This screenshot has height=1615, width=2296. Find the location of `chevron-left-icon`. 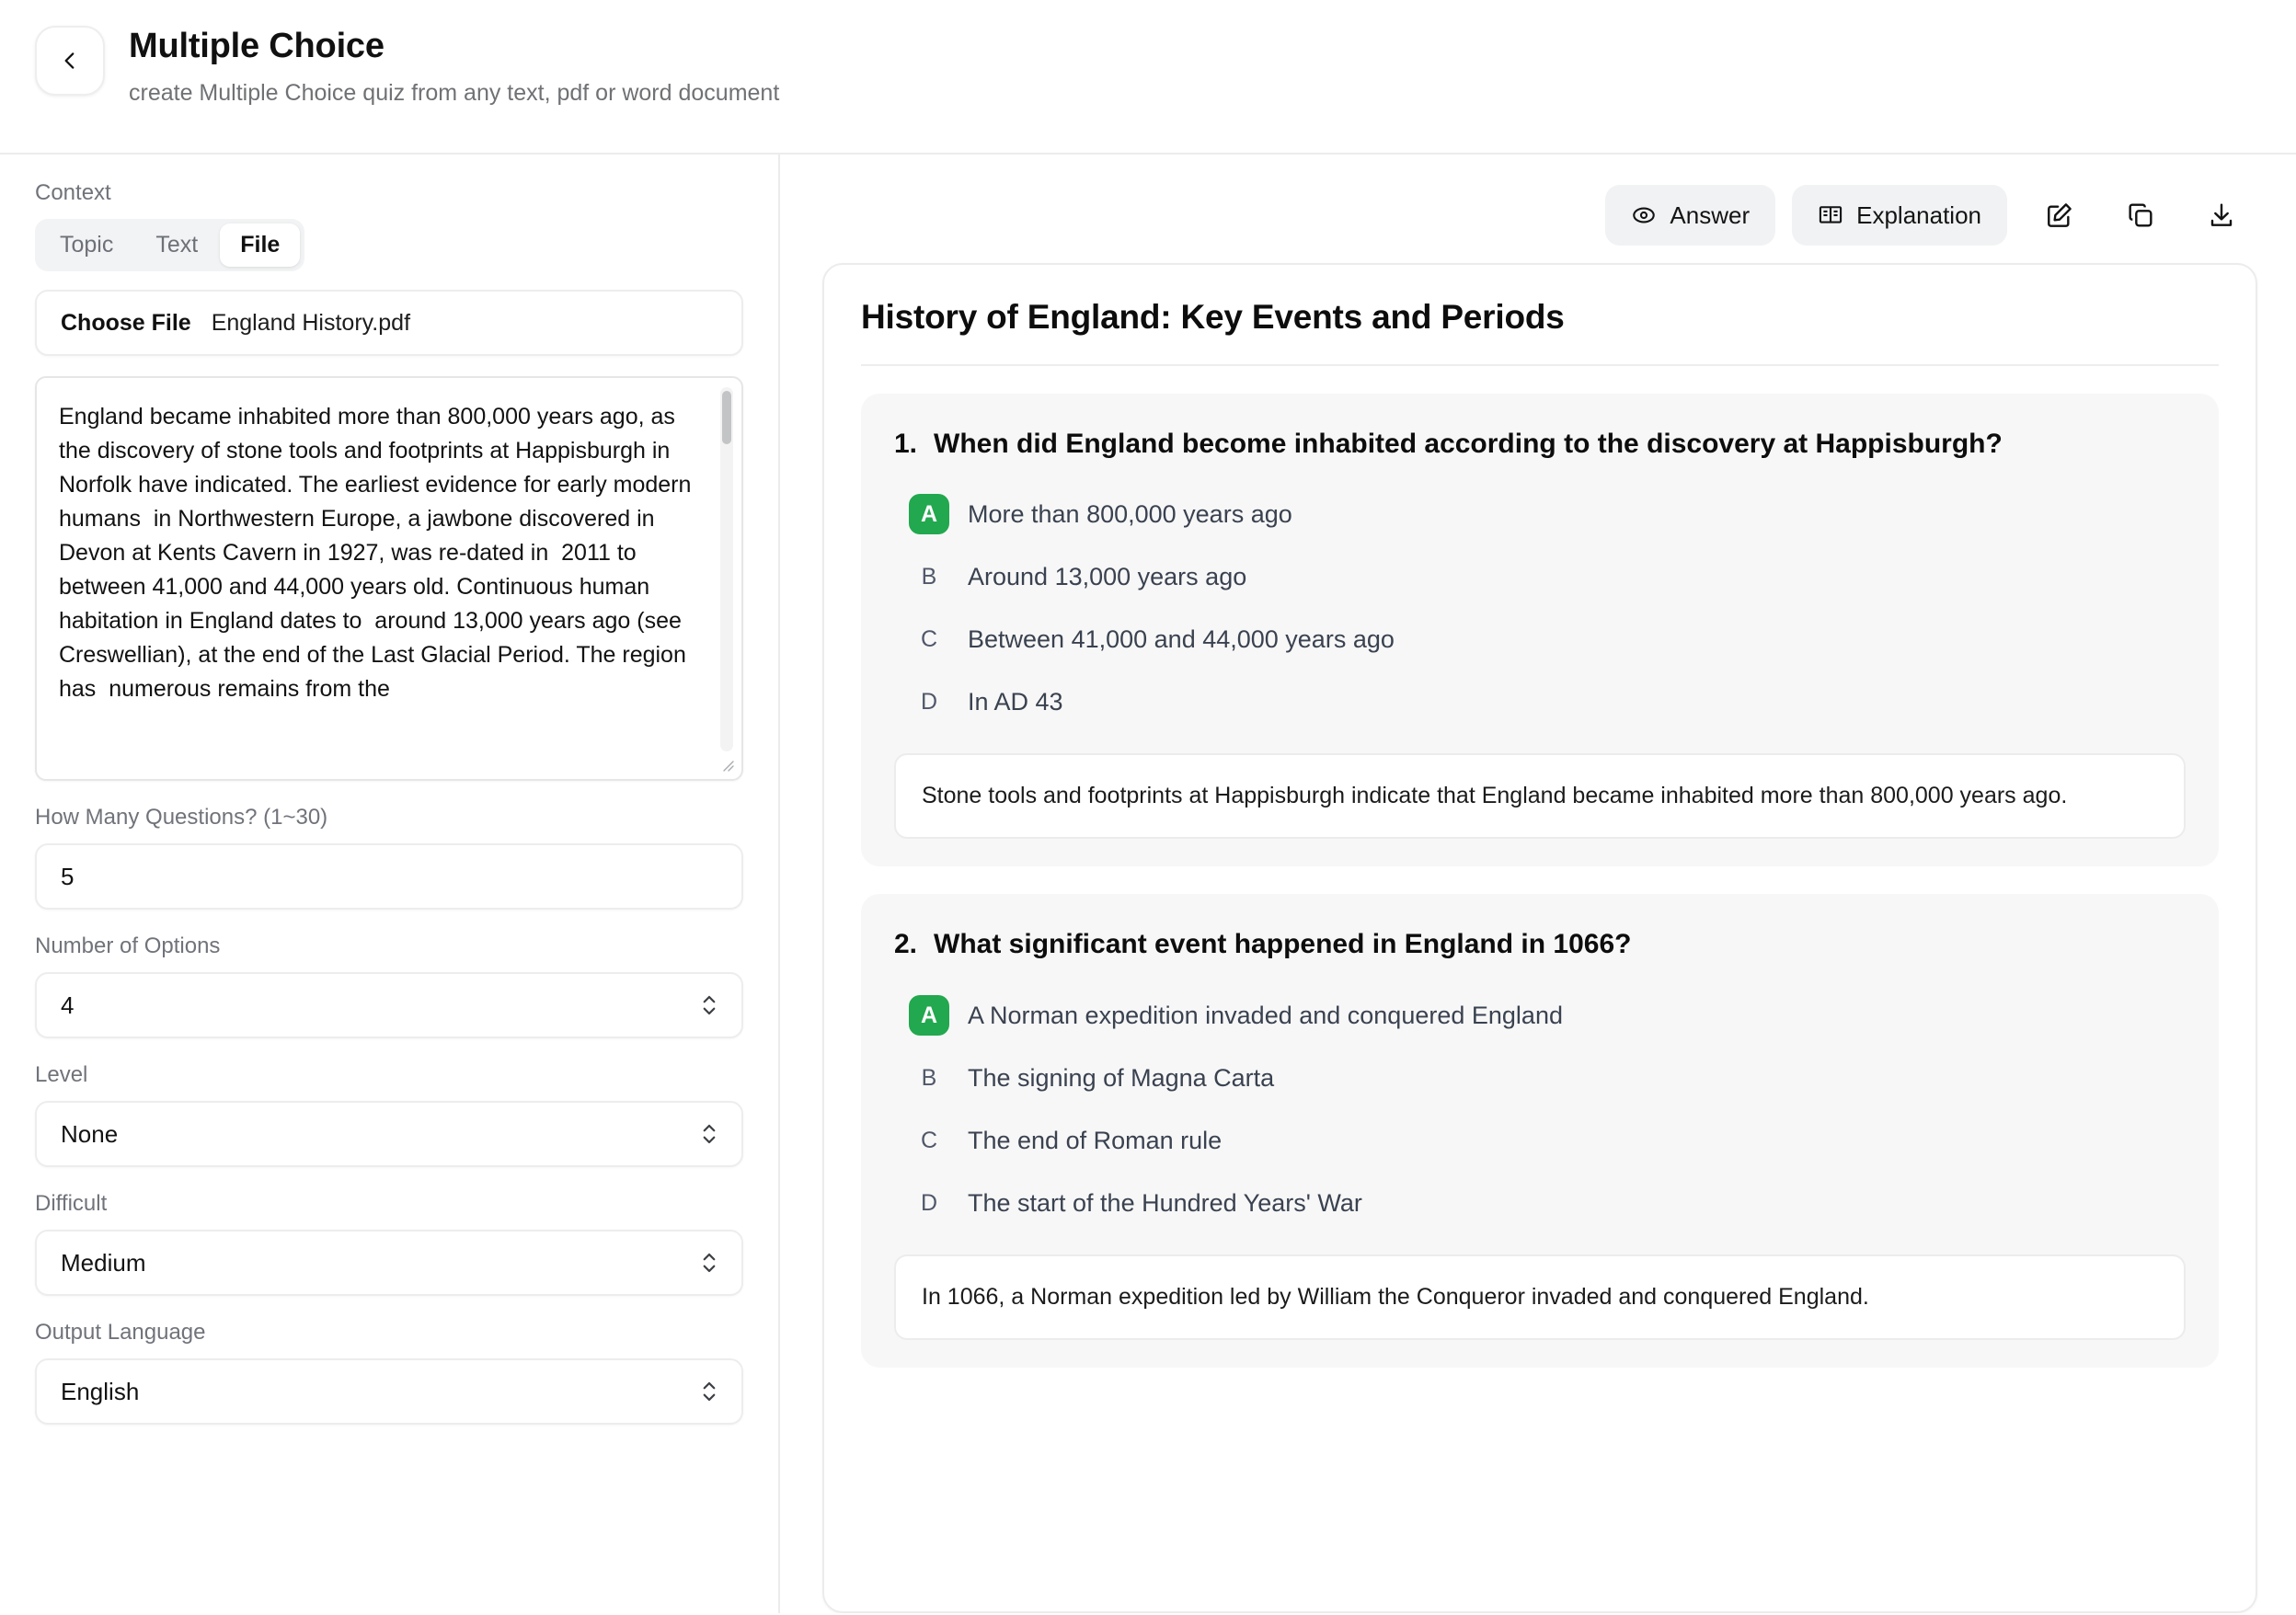

chevron-left-icon is located at coordinates (70, 61).